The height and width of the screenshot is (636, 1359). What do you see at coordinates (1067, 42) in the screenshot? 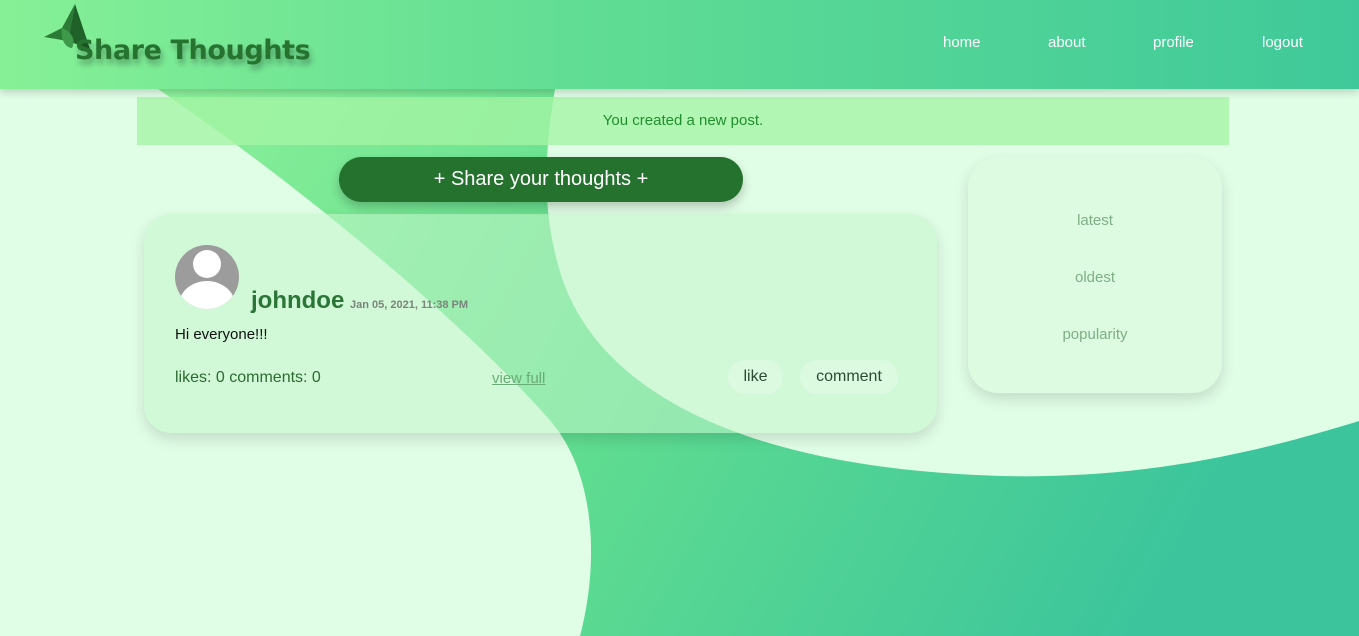
I see `nav-about-link: about` at bounding box center [1067, 42].